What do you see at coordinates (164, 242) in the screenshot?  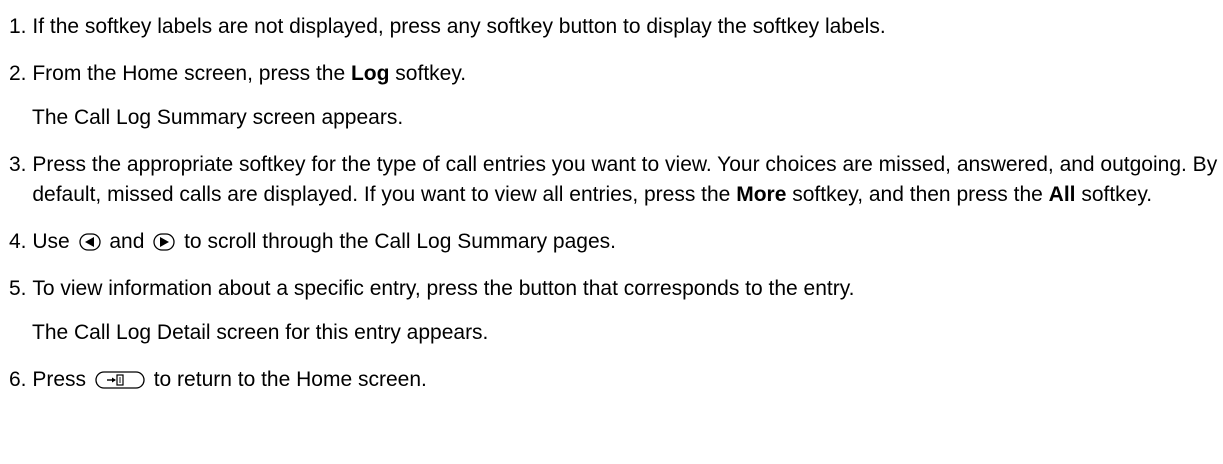 I see `right-arrow-button-icon` at bounding box center [164, 242].